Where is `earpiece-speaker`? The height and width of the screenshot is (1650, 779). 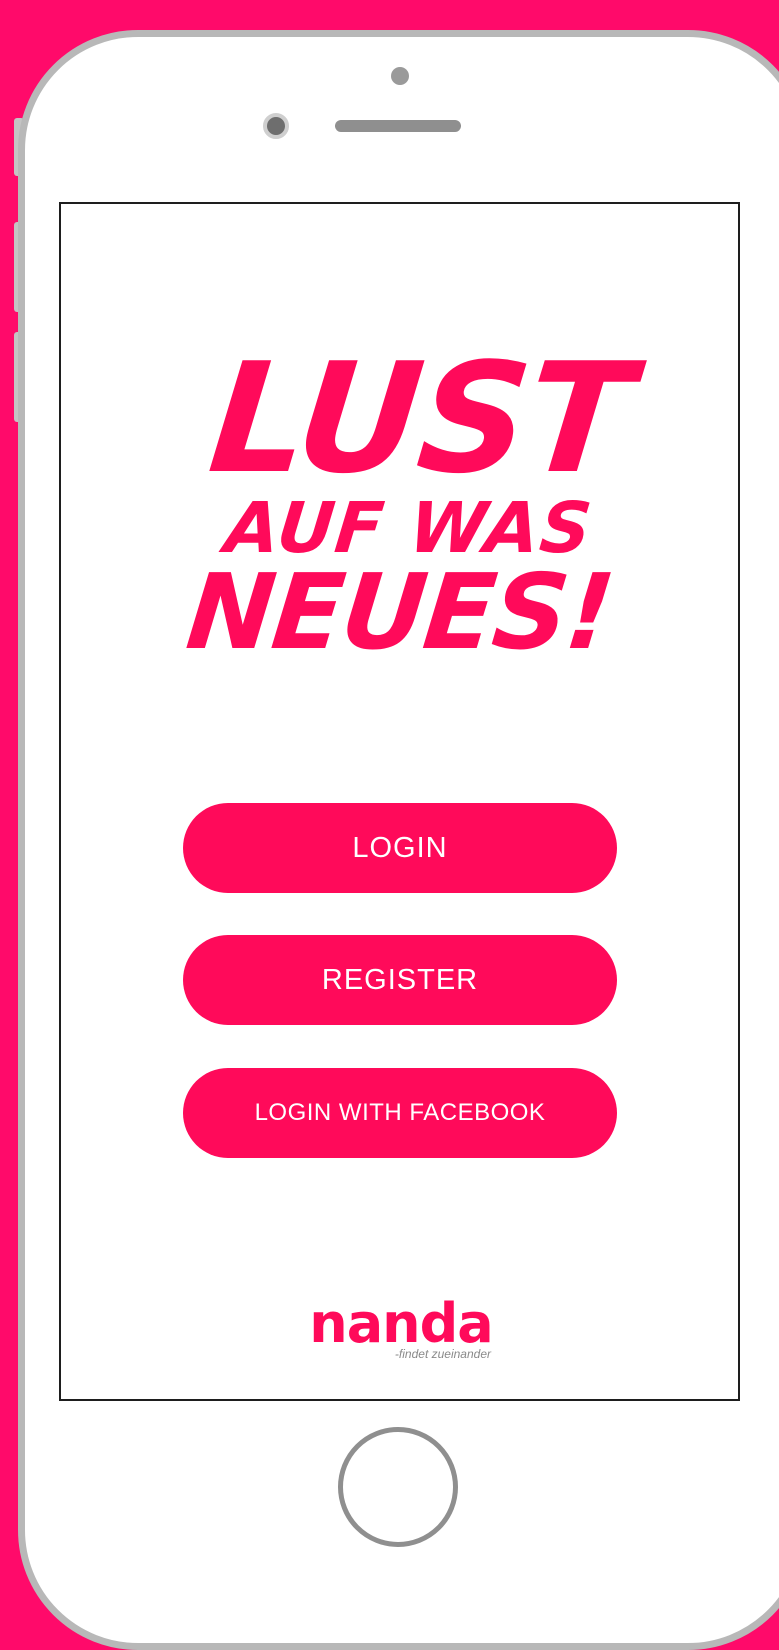
earpiece-speaker is located at coordinates (398, 126).